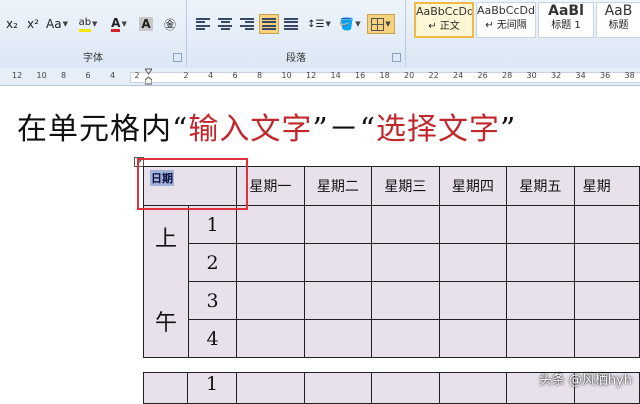  I want to click on change-case-button: Aa ▼, so click(57, 24).